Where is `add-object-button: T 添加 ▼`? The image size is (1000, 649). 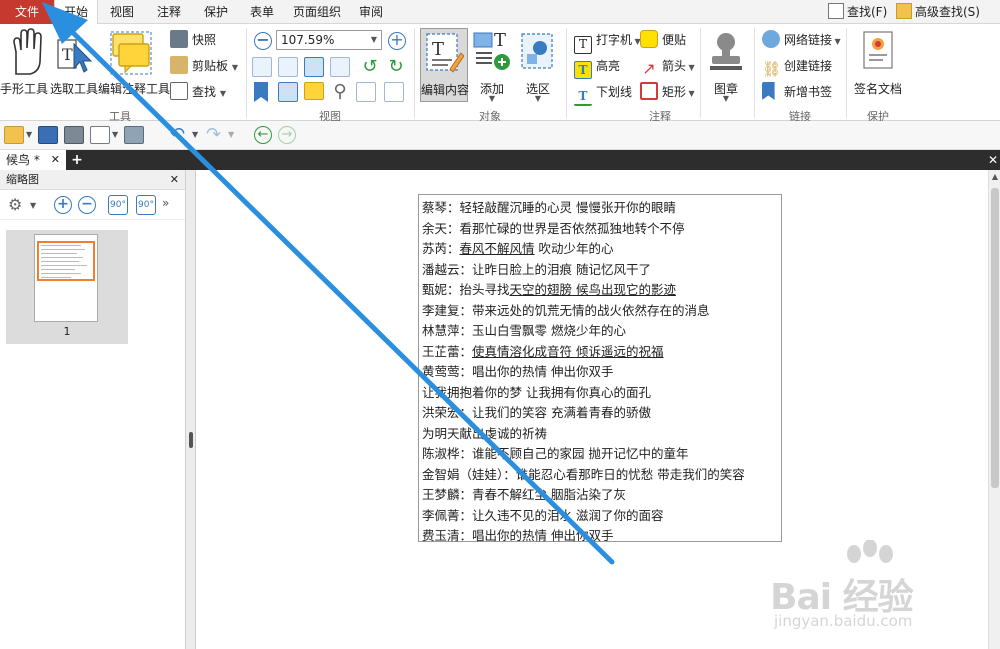
add-object-button: T 添加 ▼ is located at coordinates (492, 65).